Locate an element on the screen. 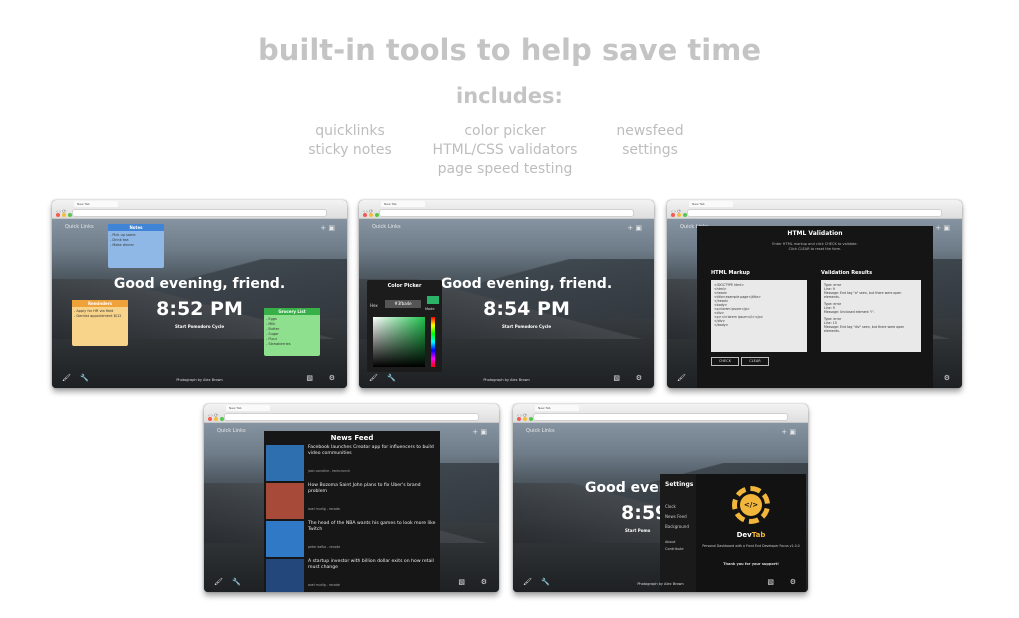 The height and width of the screenshot is (618, 1019). instruction-line: Click CLEAR to reset the form. is located at coordinates (815, 248).